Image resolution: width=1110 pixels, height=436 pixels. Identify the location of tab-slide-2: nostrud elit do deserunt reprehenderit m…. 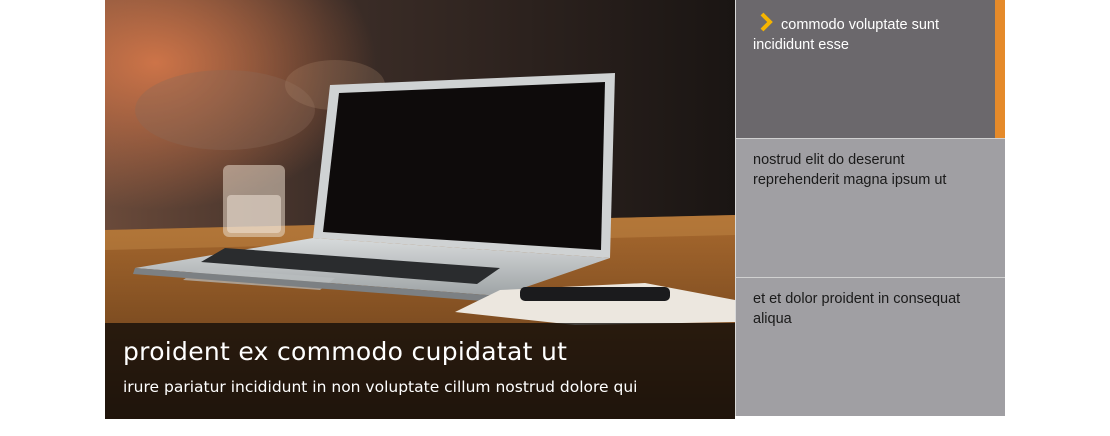
(870, 207).